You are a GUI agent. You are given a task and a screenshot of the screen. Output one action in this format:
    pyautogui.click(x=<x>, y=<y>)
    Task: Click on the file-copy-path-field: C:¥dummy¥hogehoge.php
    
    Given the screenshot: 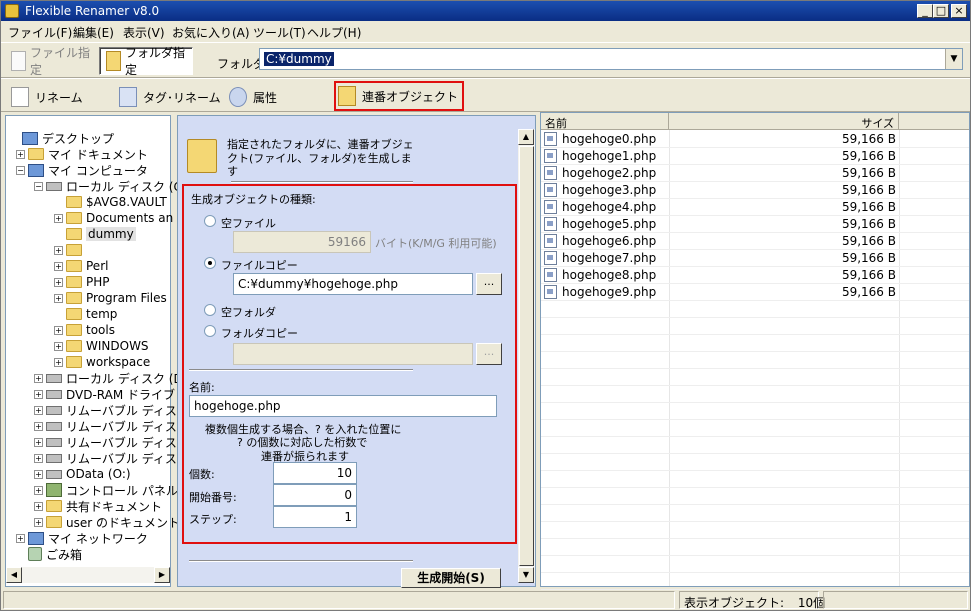 What is the action you would take?
    pyautogui.click(x=353, y=284)
    